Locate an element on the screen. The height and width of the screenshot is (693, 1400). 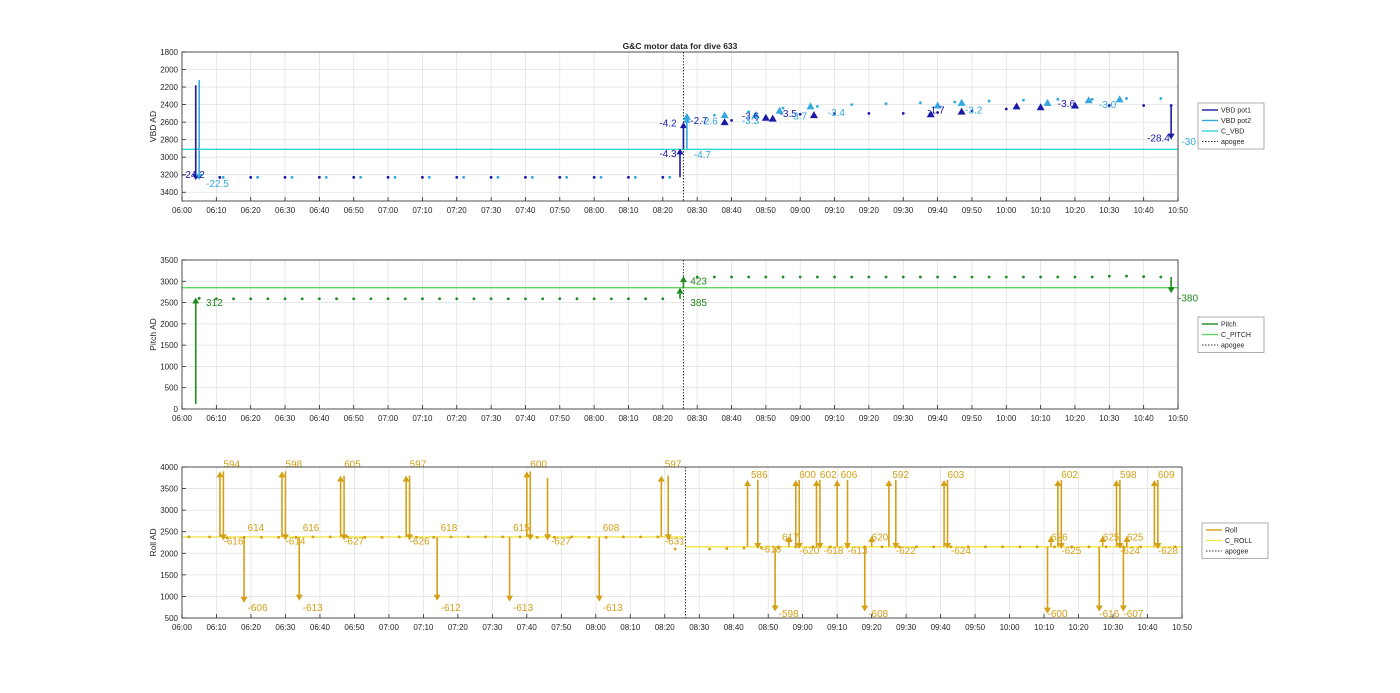
x-tick-label: 06:50 is located at coordinates (354, 210).